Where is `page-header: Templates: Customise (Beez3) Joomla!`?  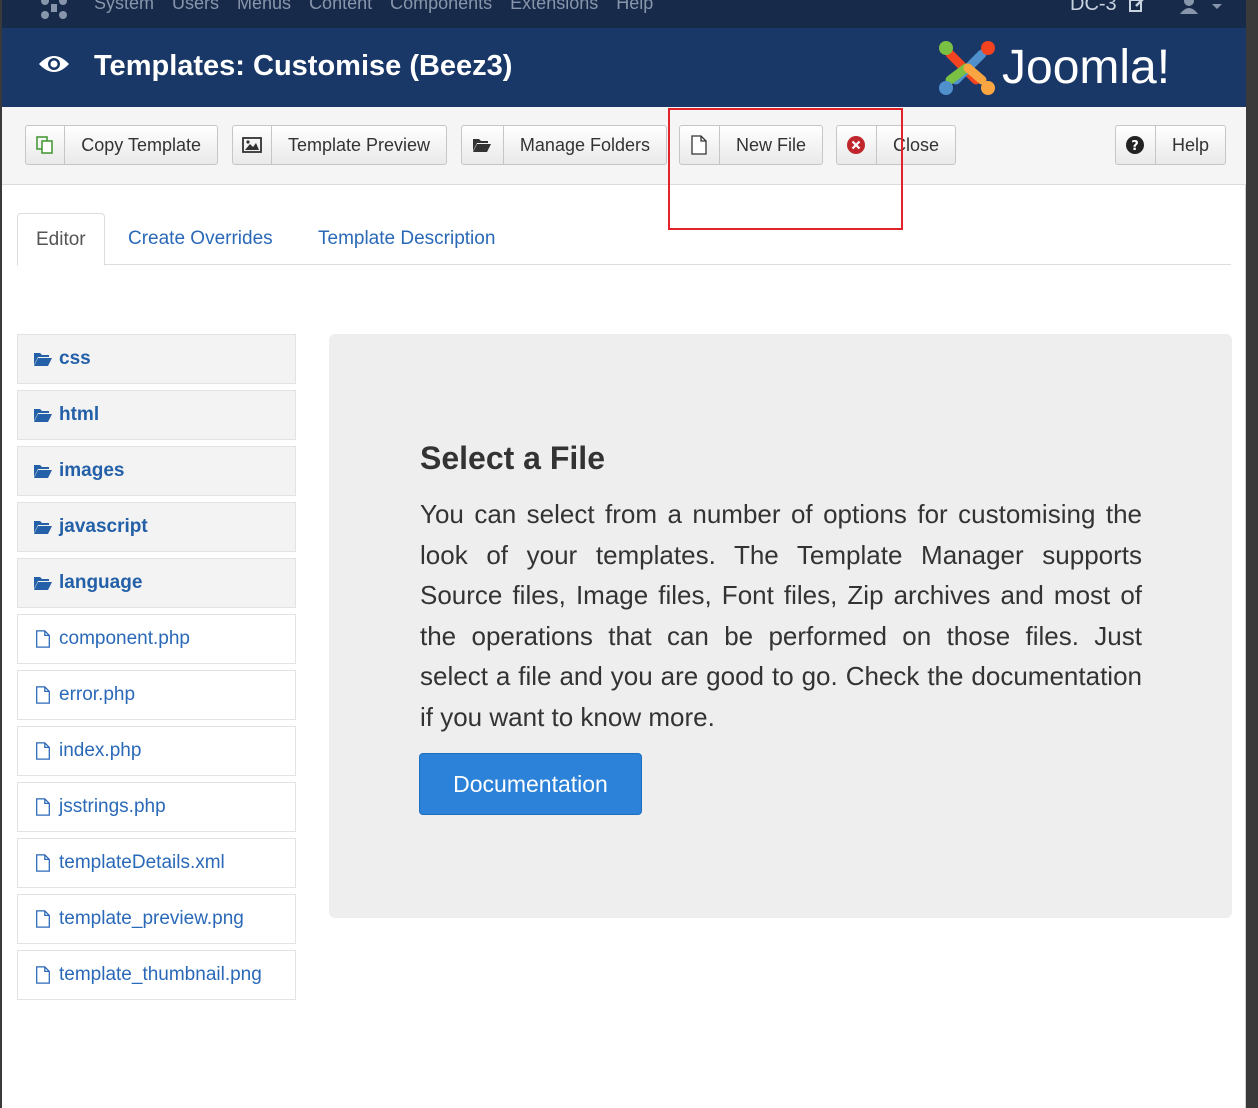
page-header: Templates: Customise (Beez3) Joomla! is located at coordinates (624, 67).